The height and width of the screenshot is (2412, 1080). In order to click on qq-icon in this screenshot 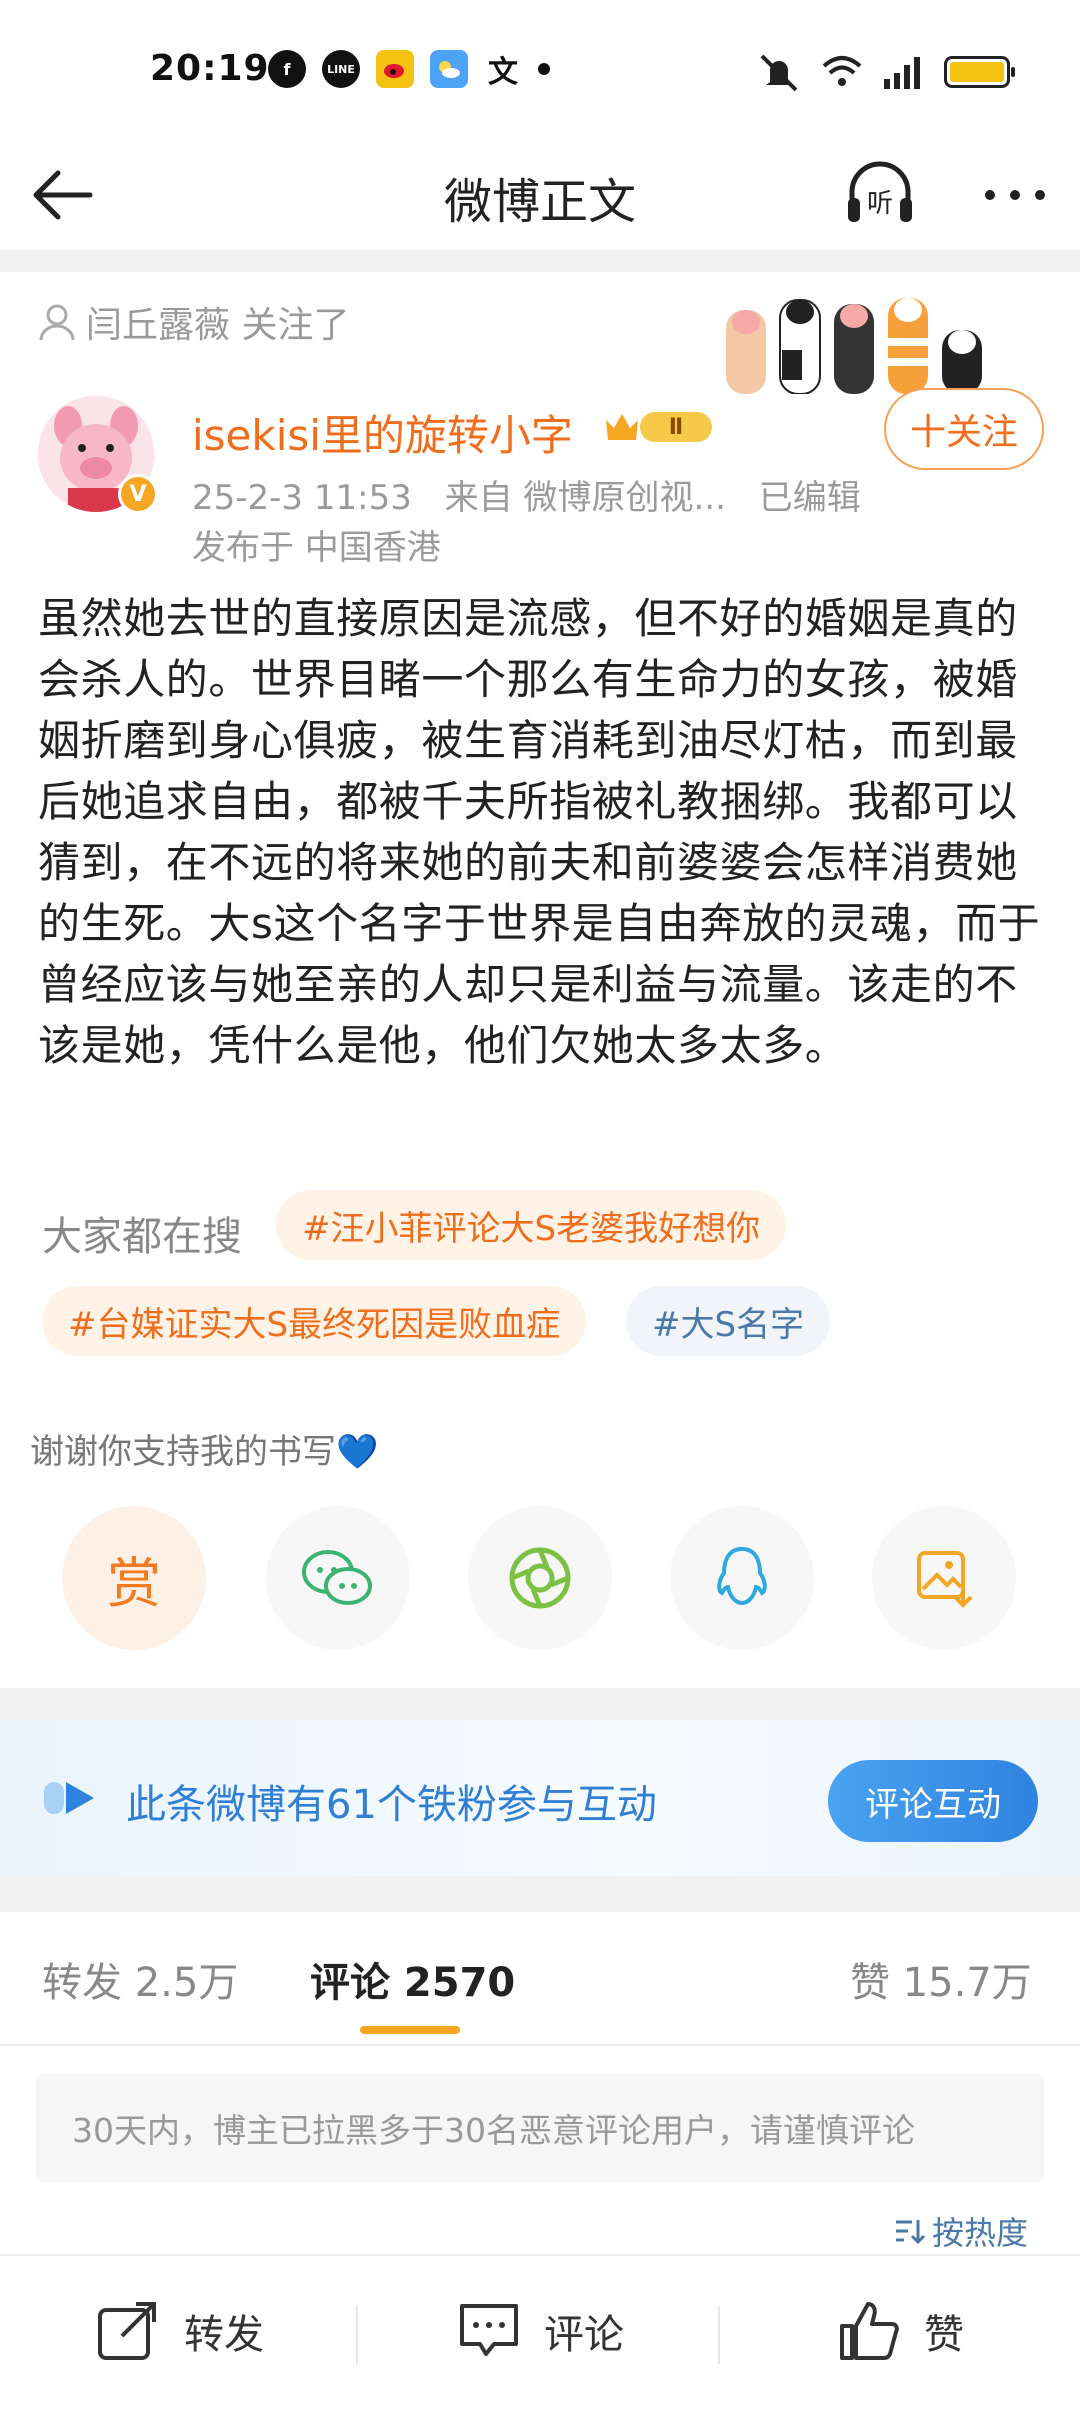, I will do `click(742, 1576)`.